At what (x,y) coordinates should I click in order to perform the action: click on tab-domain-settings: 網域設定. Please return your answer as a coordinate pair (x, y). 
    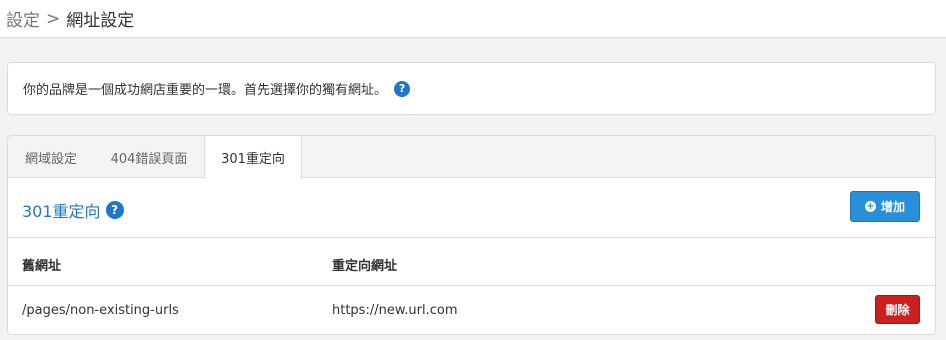
    Looking at the image, I should click on (51, 157).